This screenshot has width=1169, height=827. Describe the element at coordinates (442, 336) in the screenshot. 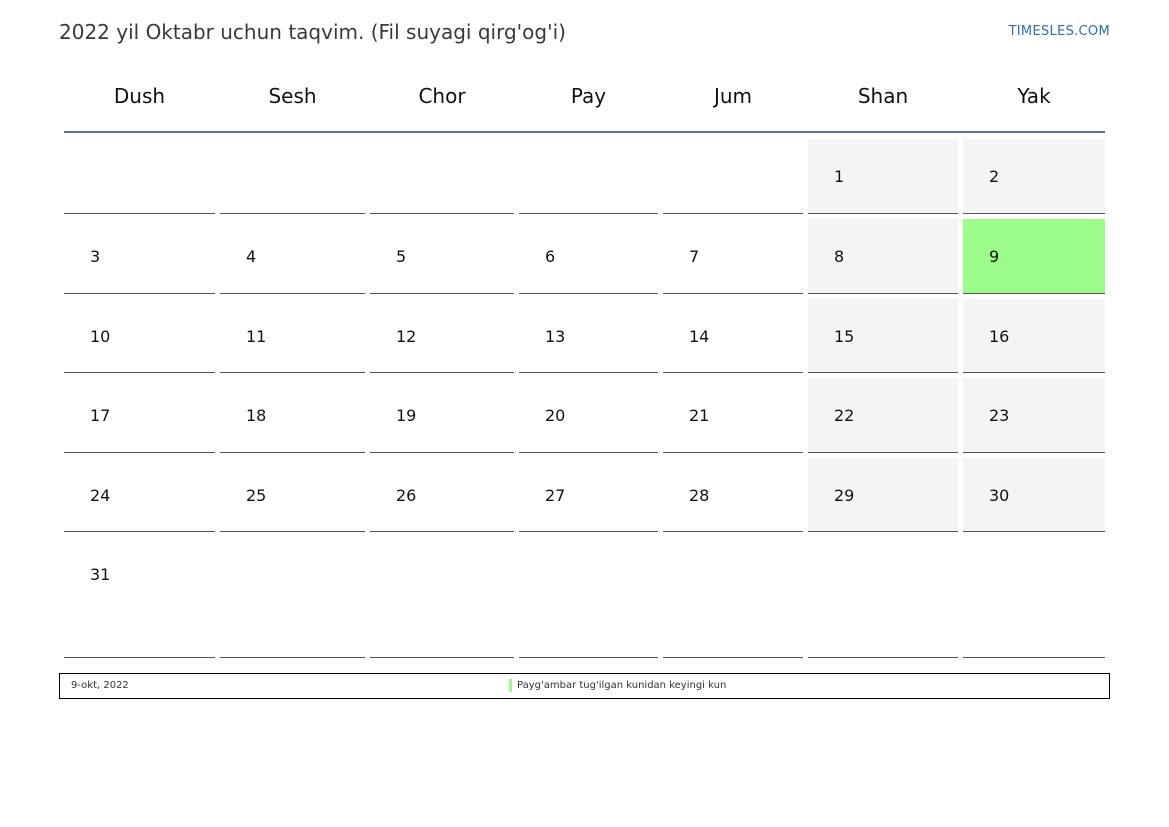

I see `day-cell-12: 12` at that location.